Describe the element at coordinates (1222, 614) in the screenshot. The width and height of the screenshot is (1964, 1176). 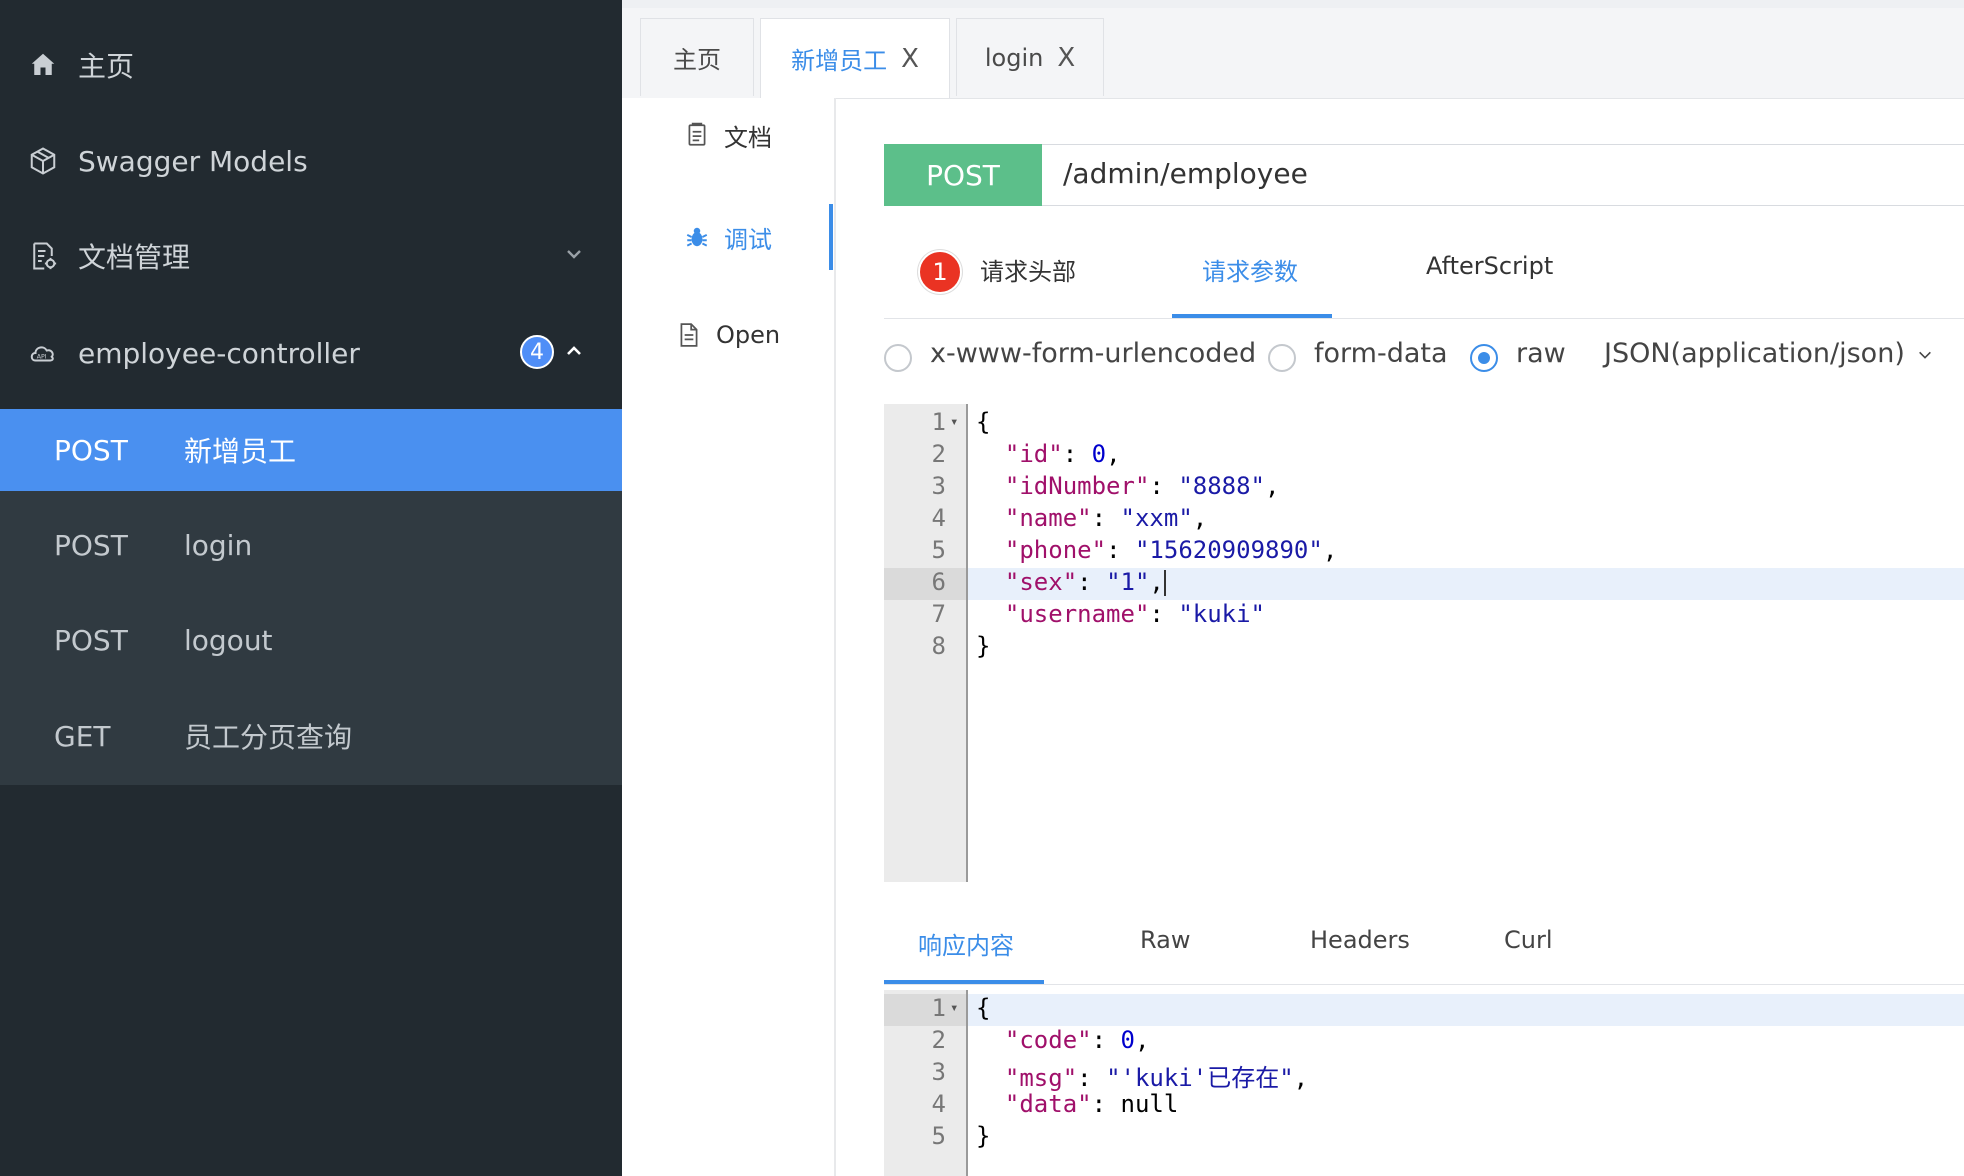
I see `json-value: "kuki"` at that location.